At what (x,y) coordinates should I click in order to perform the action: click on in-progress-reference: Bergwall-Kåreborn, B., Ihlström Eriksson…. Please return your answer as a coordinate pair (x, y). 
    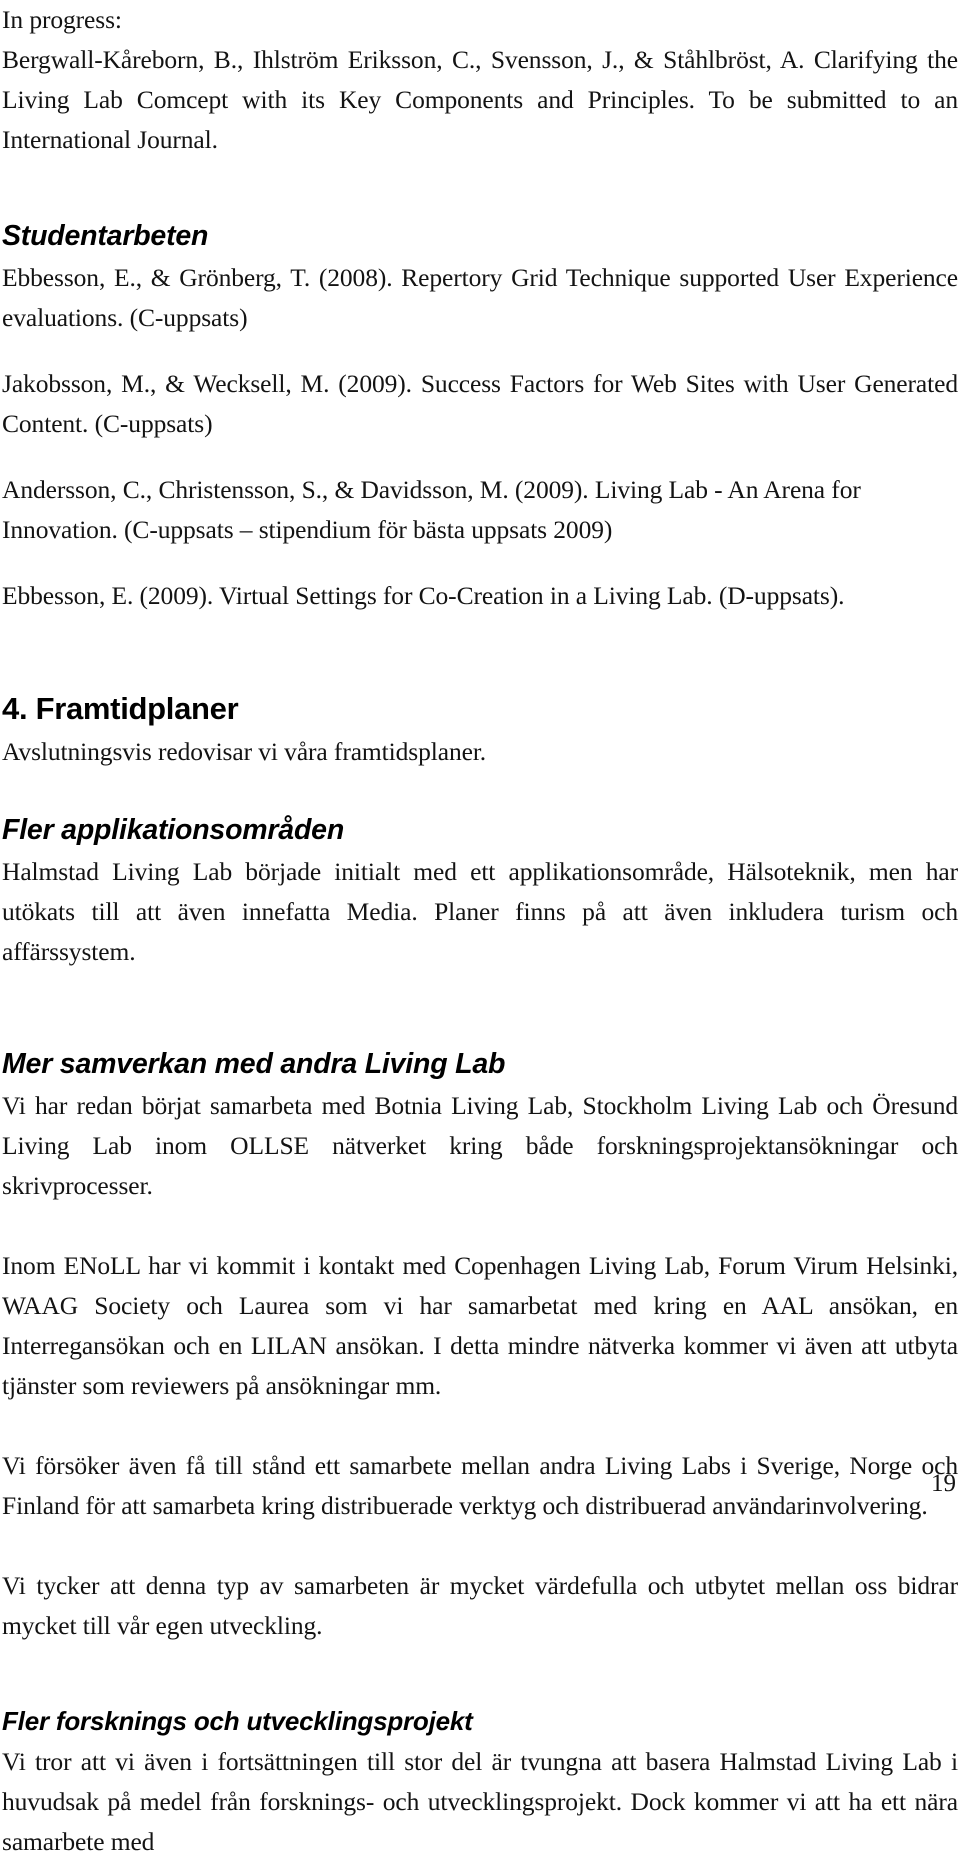
    Looking at the image, I should click on (480, 99).